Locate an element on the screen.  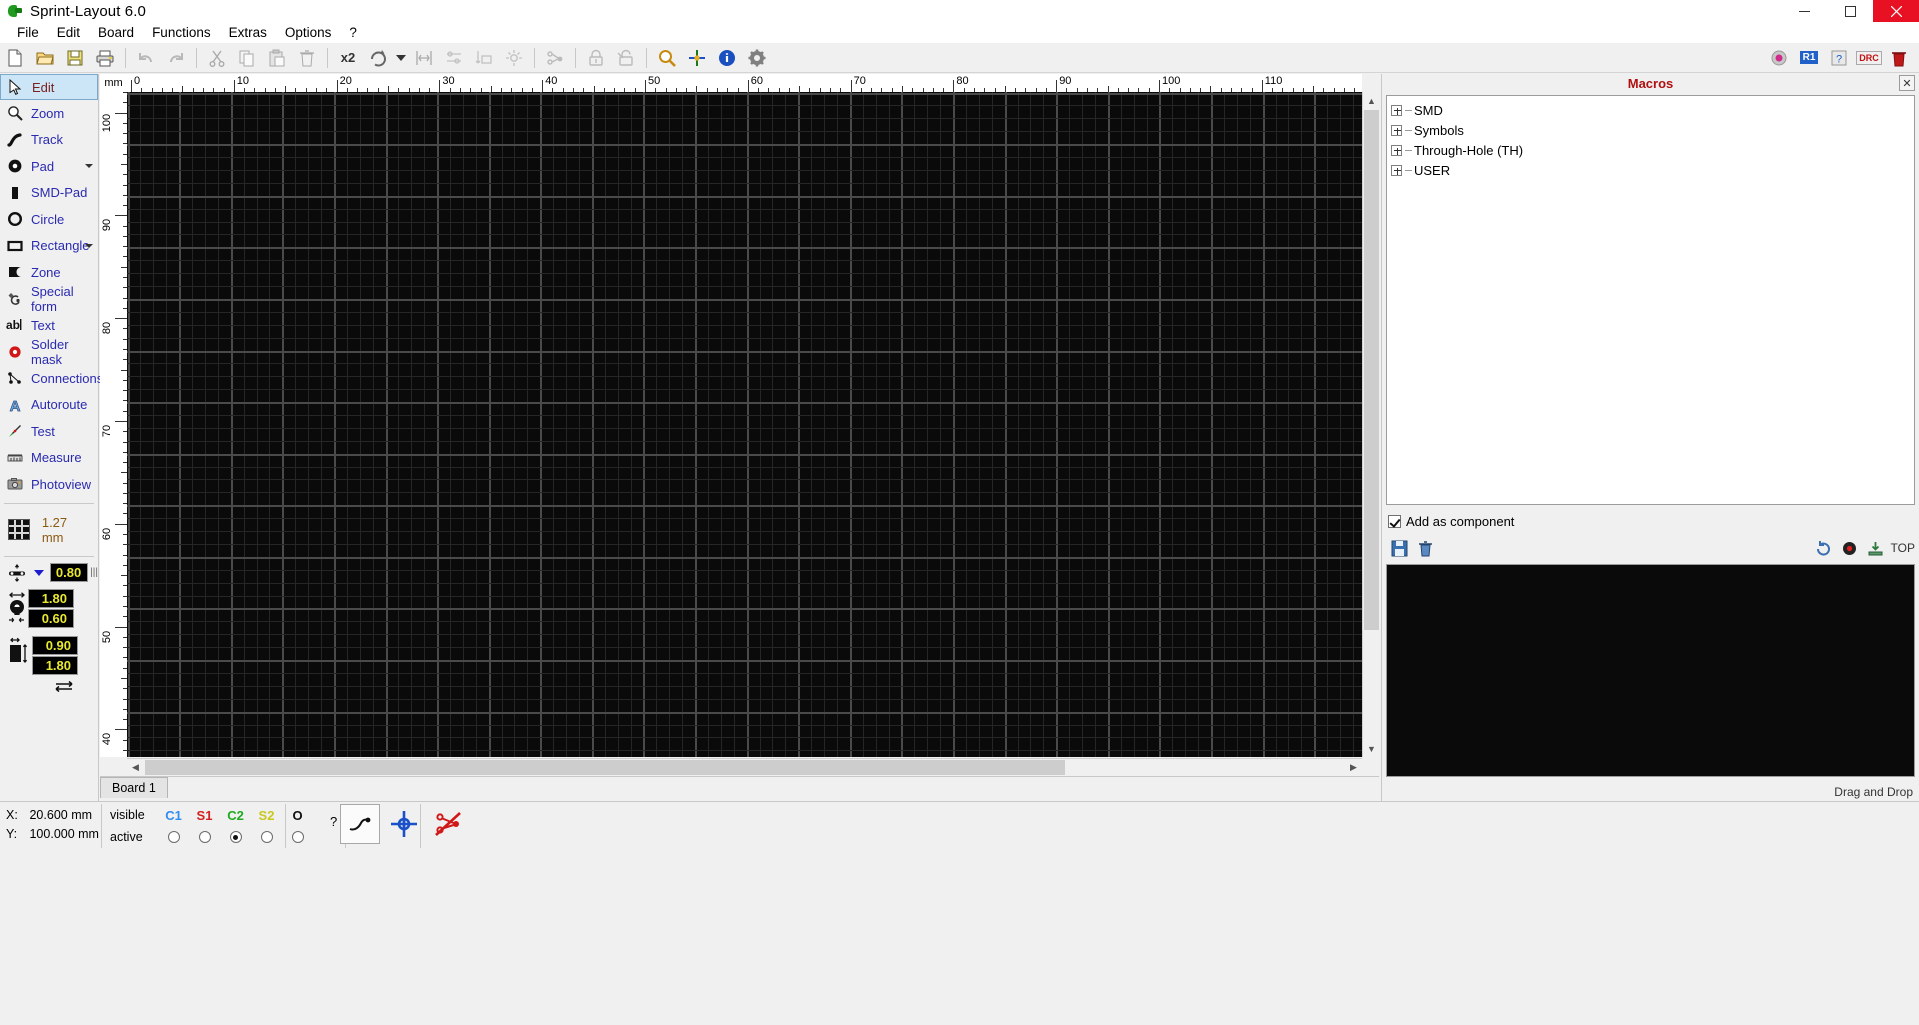
horizontal-ruler: 0 10 20 30 40 50 60 70 80 90 100 110 is located at coordinates (744, 83).